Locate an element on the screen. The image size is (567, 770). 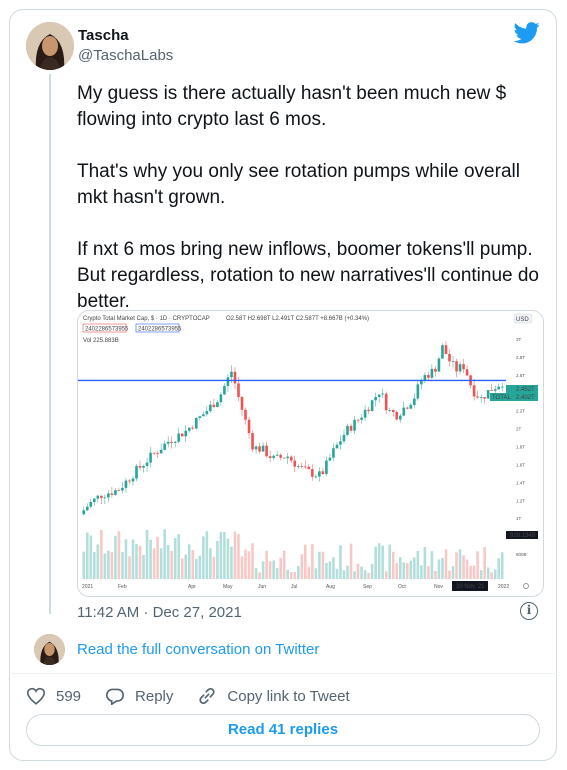
author-avatar is located at coordinates (50, 46).